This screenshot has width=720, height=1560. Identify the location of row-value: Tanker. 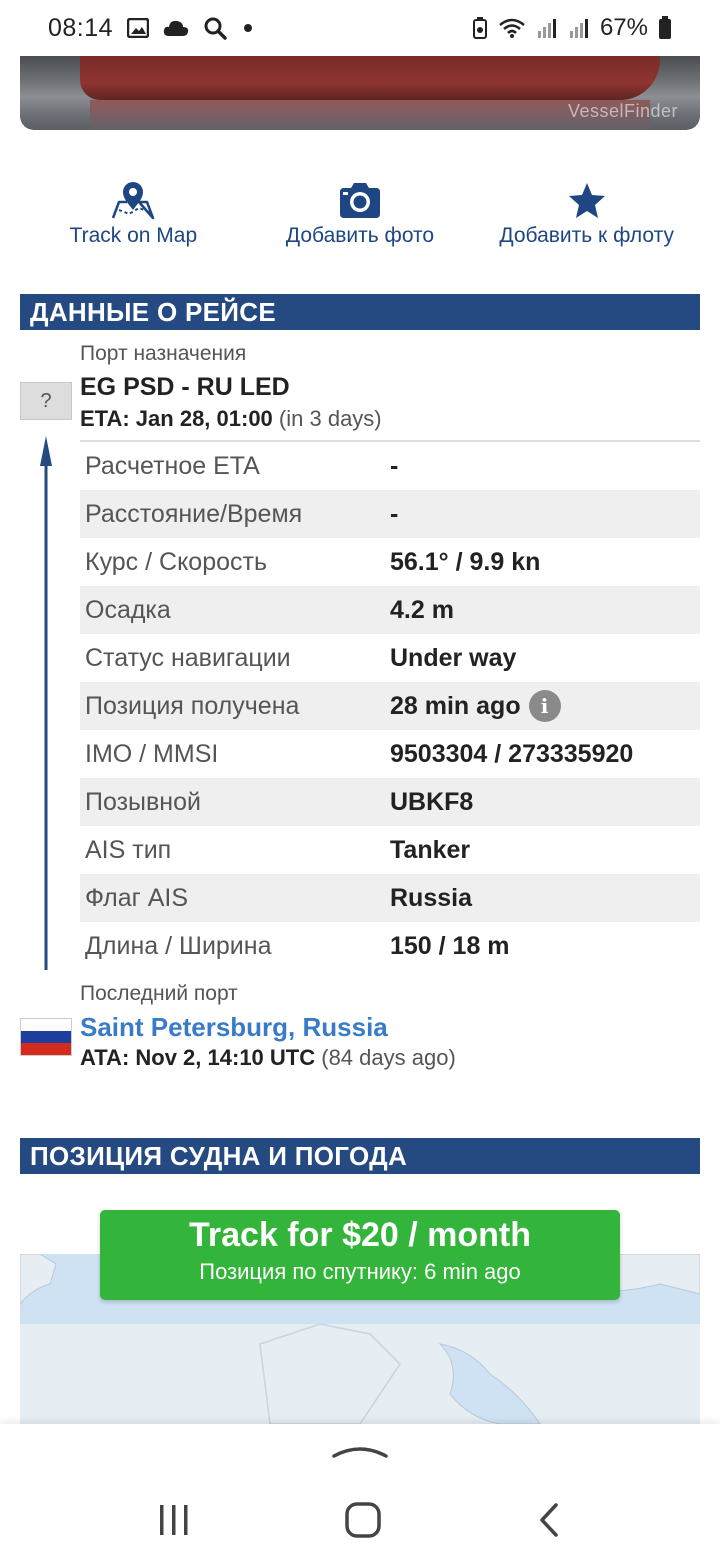
(430, 849).